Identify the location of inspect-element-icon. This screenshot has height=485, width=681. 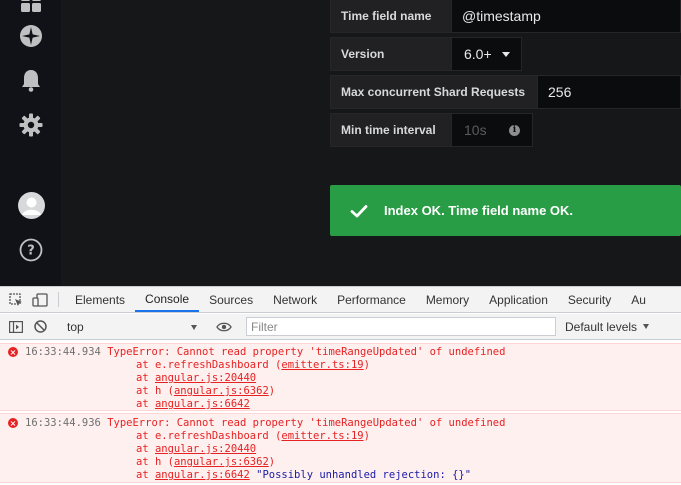
(16, 299).